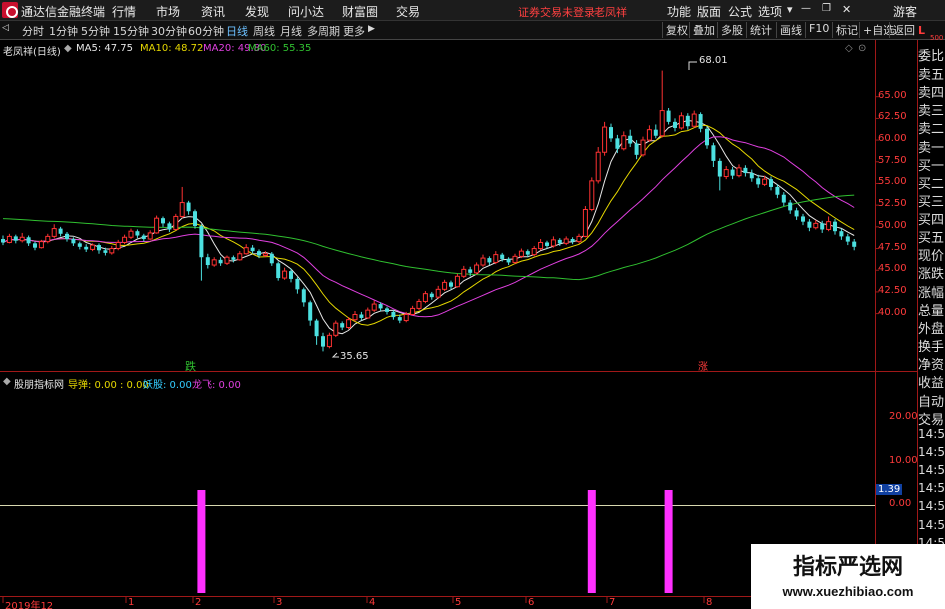 Image resolution: width=945 pixels, height=609 pixels. What do you see at coordinates (931, 238) in the screenshot?
I see `side-label: 买五` at bounding box center [931, 238].